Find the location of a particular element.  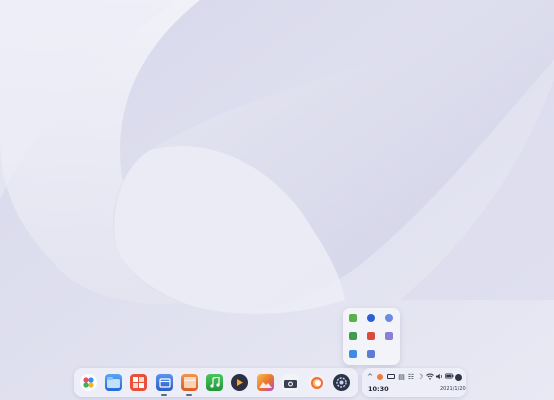

orange-app-icon is located at coordinates (380, 377).